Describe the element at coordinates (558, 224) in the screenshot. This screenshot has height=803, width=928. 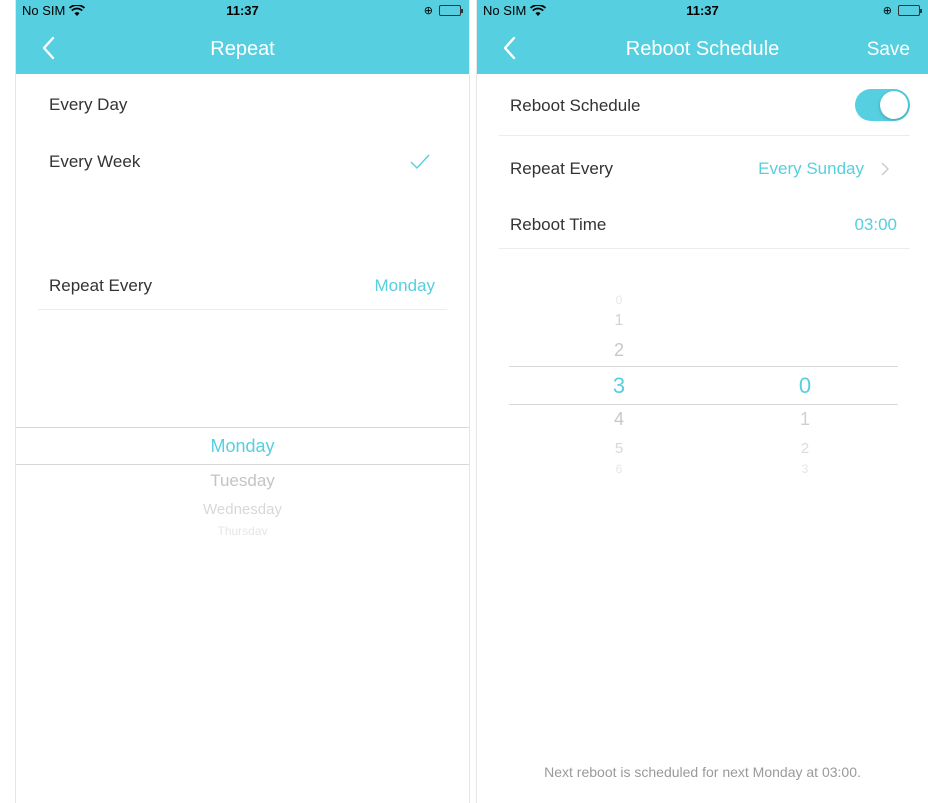
I see `reboot-time-label: Reboot Time` at that location.